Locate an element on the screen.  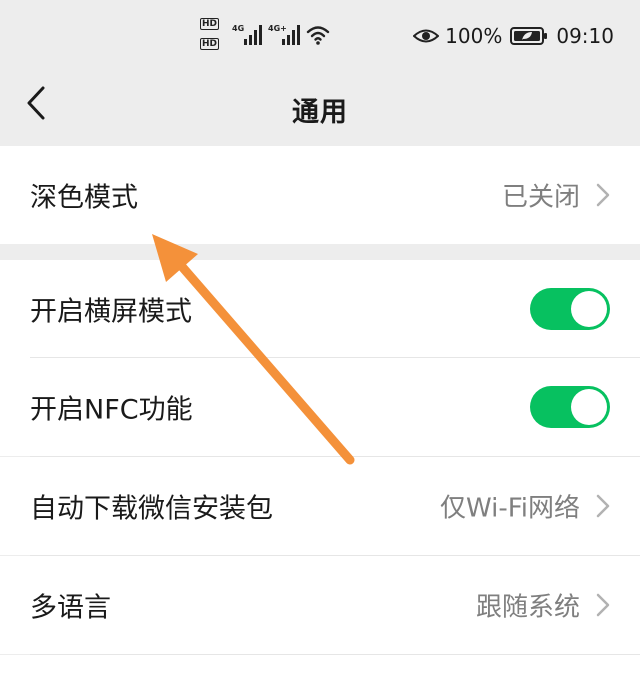
language-label: 多语言 is located at coordinates (70, 608).